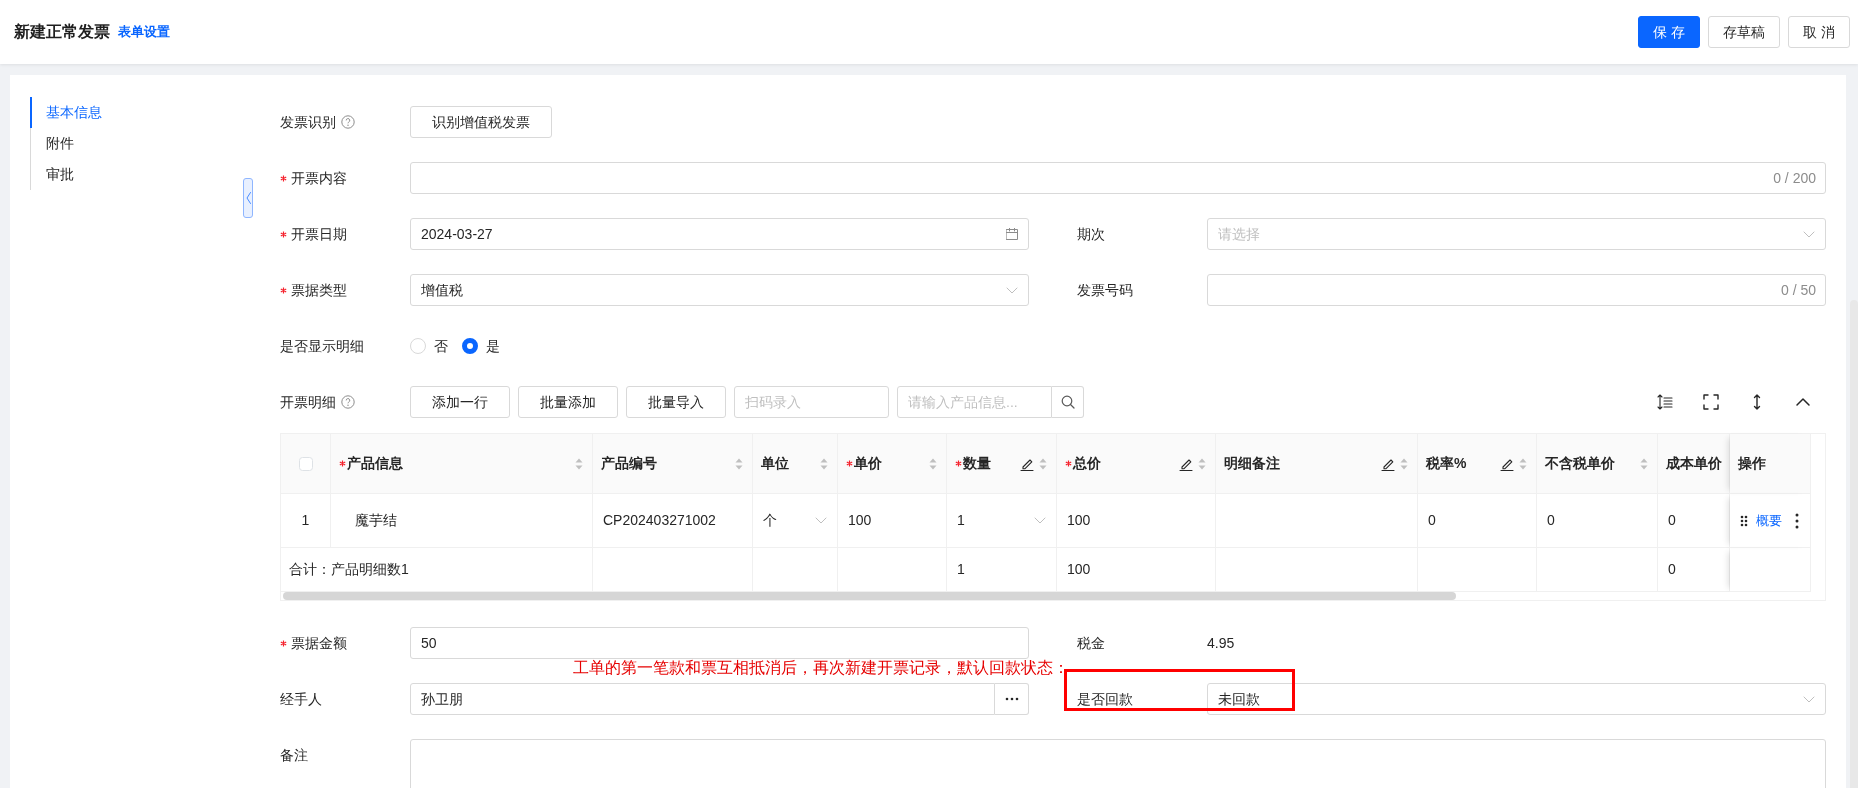 This screenshot has height=788, width=1858. What do you see at coordinates (322, 346) in the screenshot?
I see `field-label: 是否显示明细` at bounding box center [322, 346].